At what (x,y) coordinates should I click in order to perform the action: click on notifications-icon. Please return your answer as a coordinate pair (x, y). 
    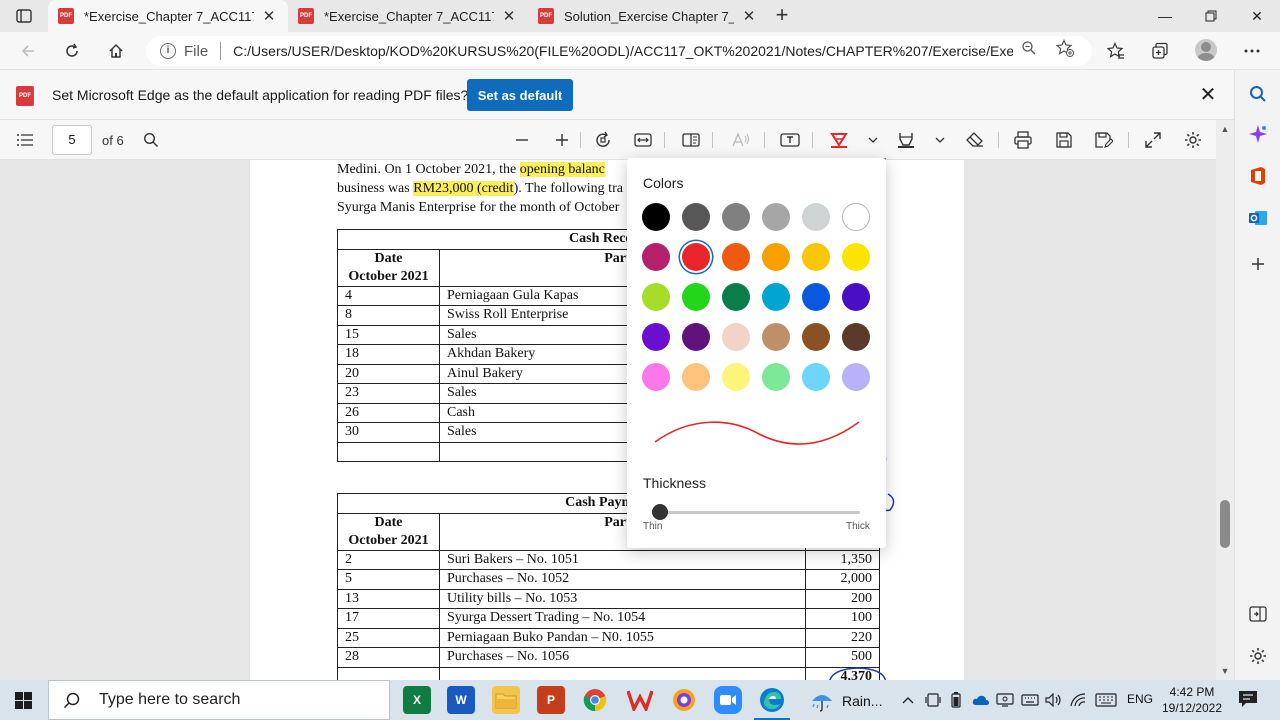
    Looking at the image, I should click on (1248, 699).